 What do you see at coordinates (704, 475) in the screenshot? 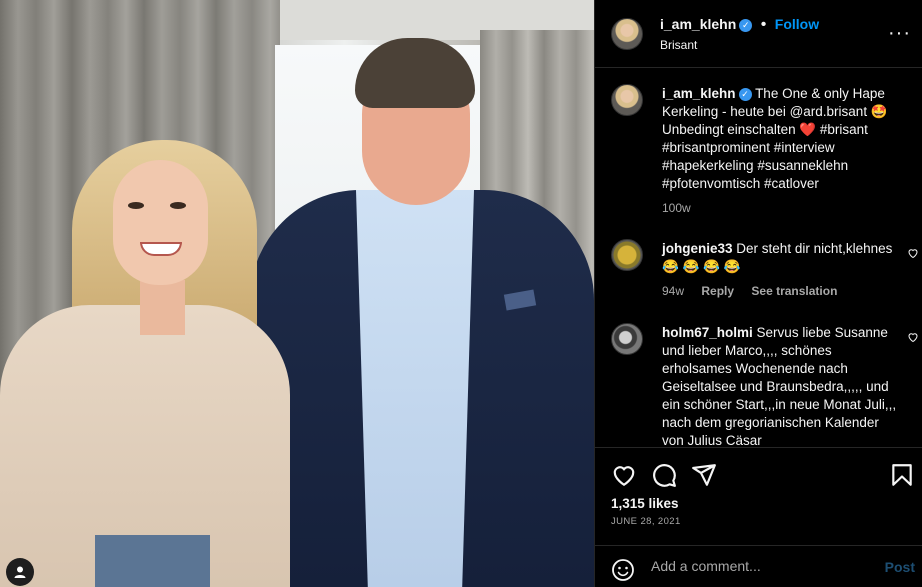
I see `share-icon` at bounding box center [704, 475].